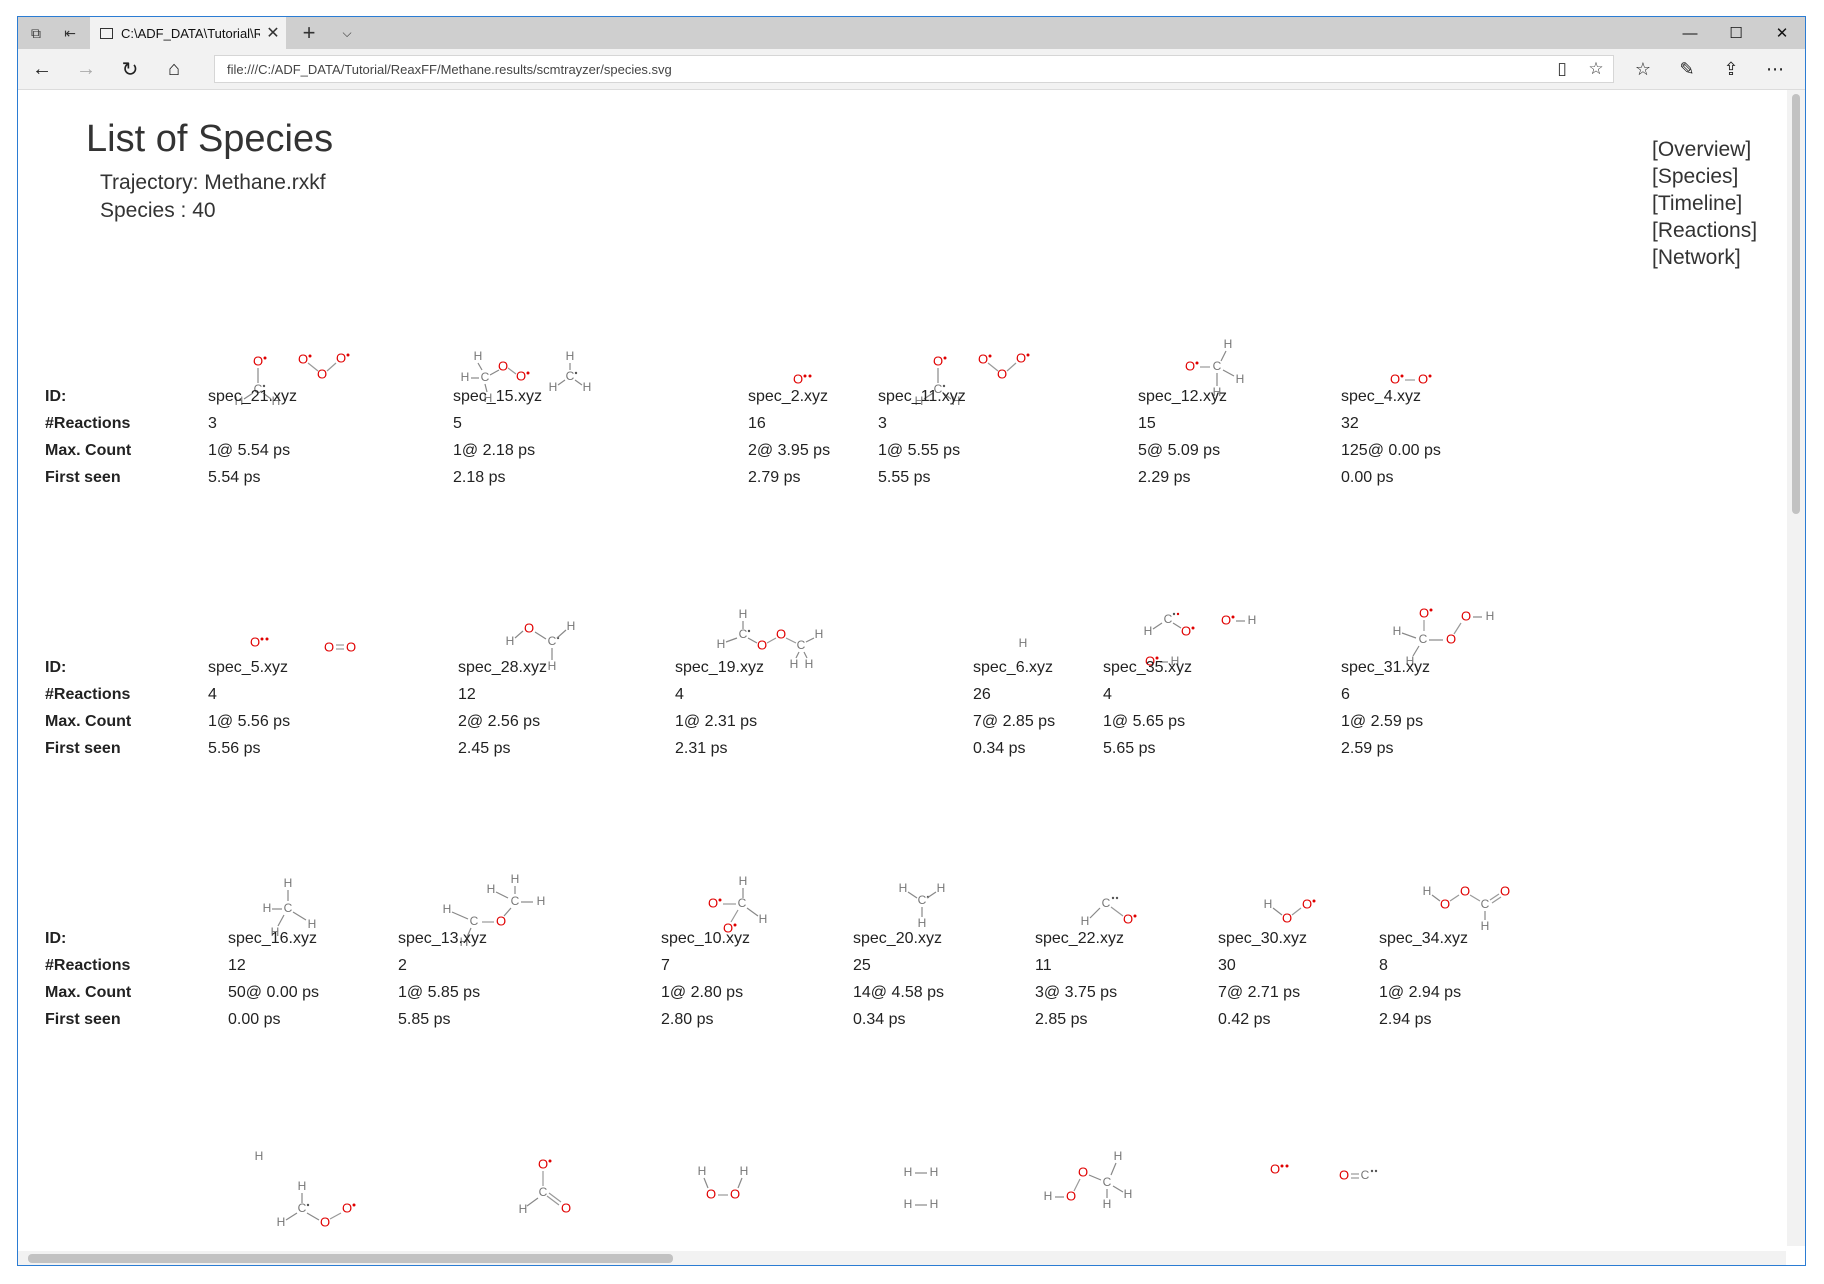 The height and width of the screenshot is (1284, 1824). What do you see at coordinates (442, 939) in the screenshot?
I see `species-id: spec_13.xyz` at bounding box center [442, 939].